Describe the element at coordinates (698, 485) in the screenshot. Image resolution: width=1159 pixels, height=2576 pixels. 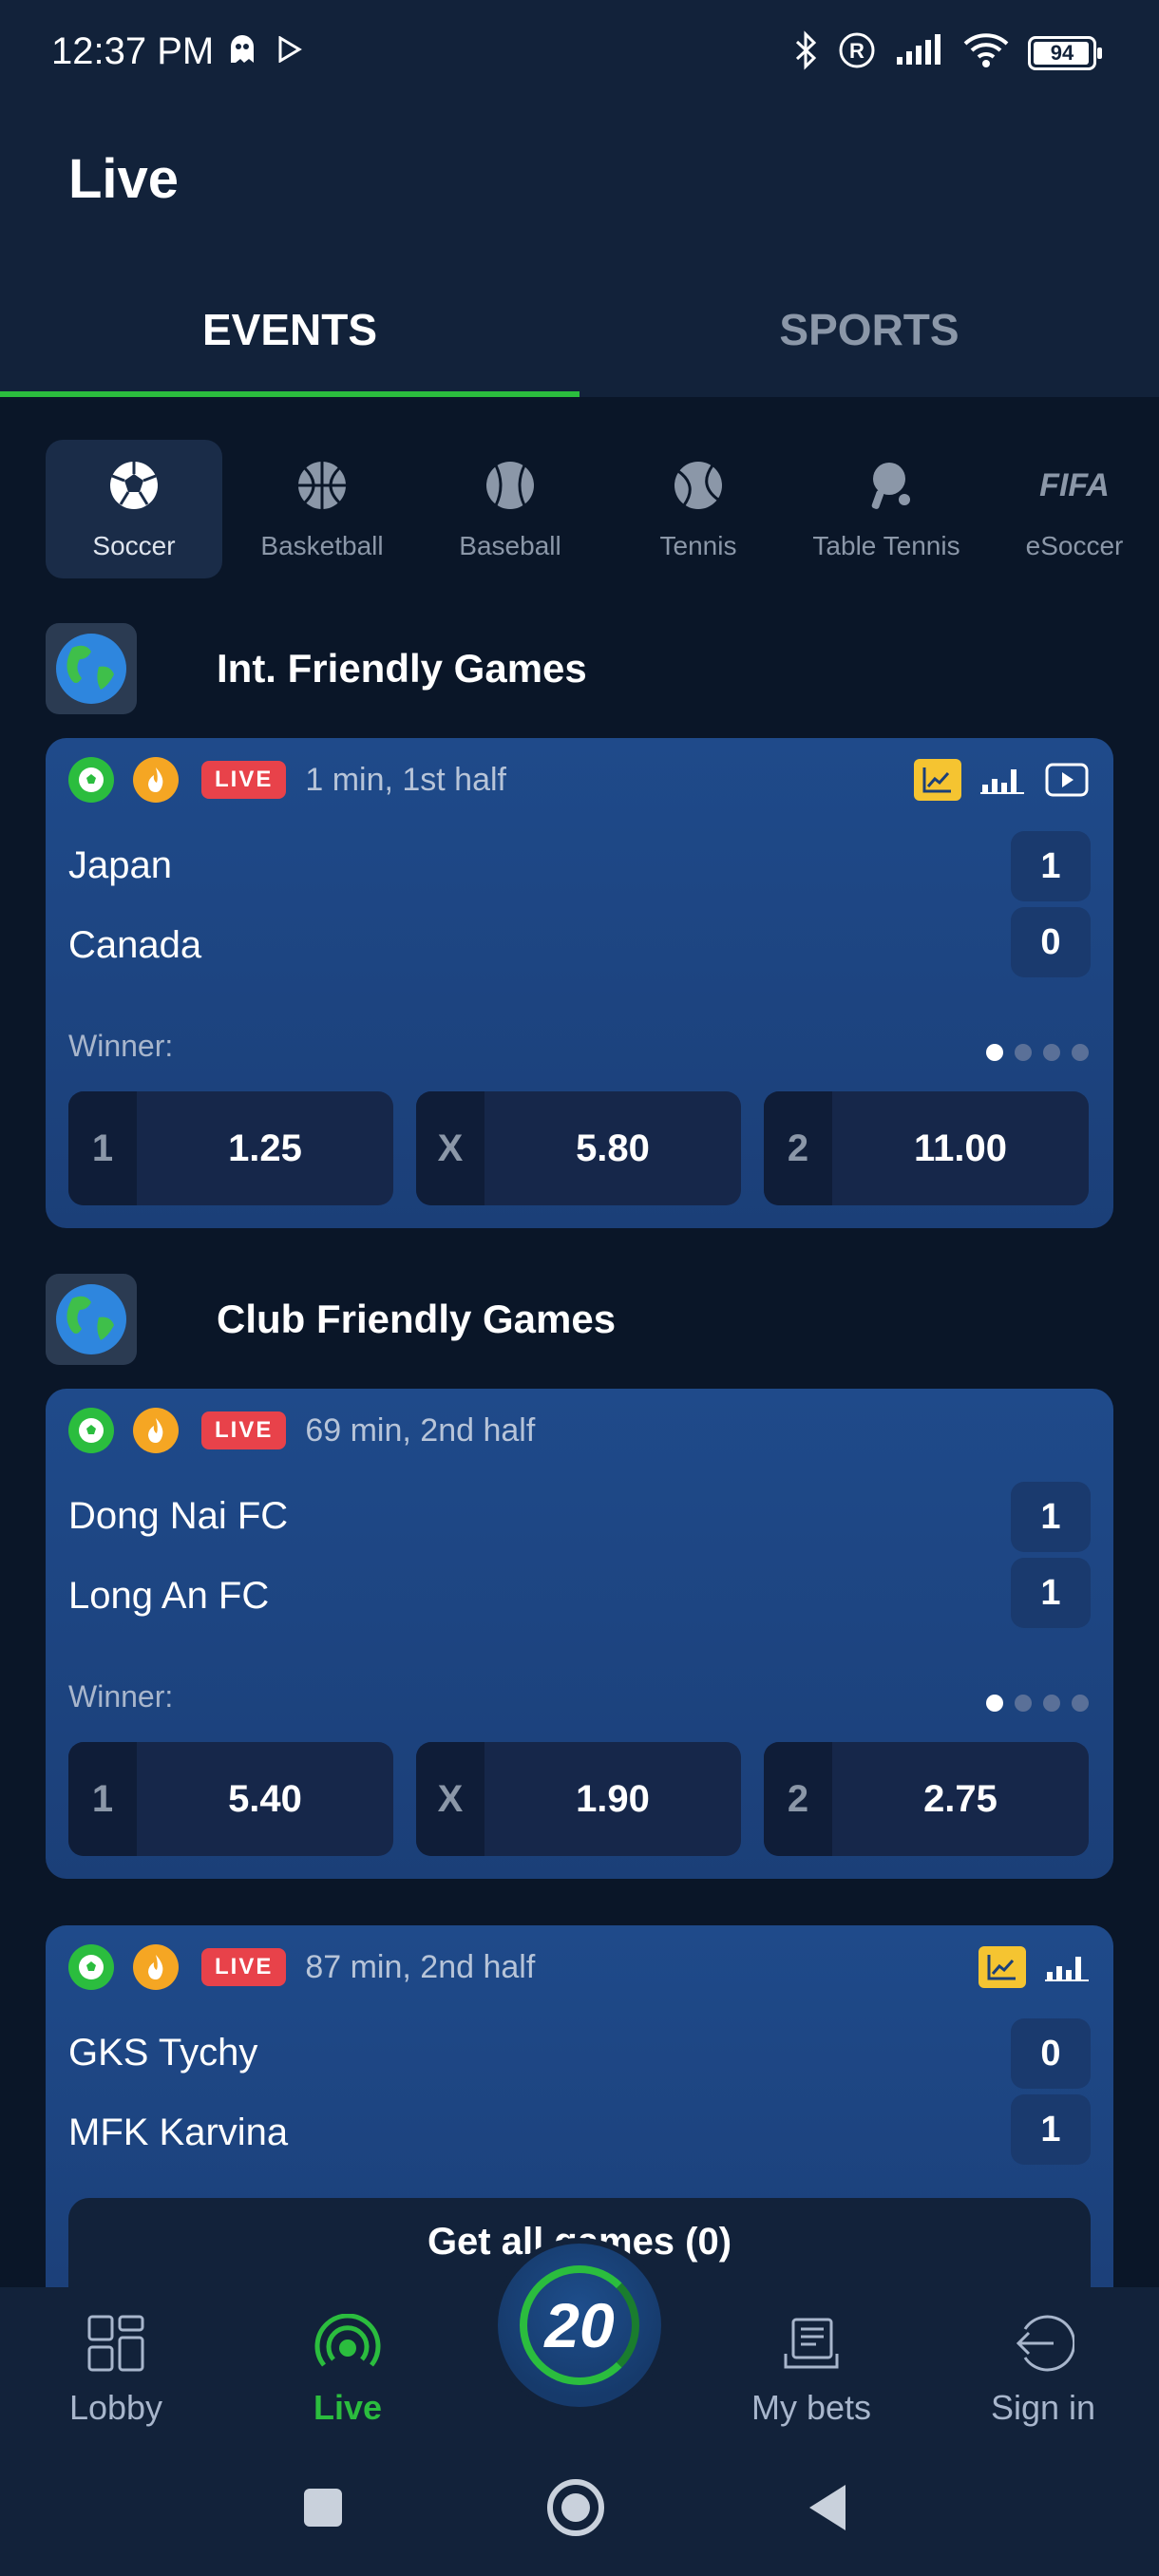
I see `tennis-ball-icon` at that location.